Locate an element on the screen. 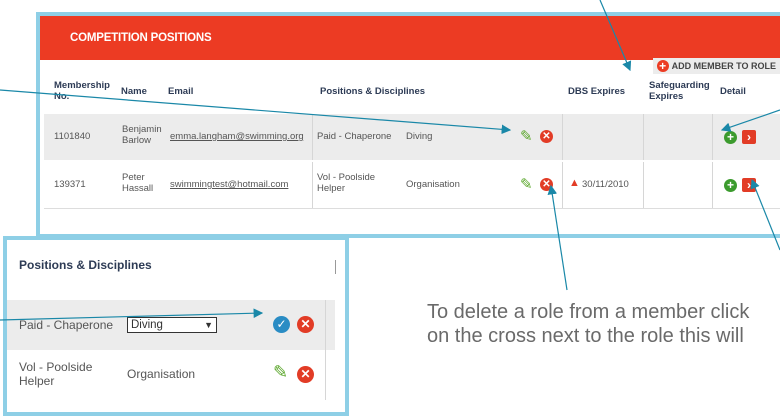  callout-arrow-add is located at coordinates (750, 120).